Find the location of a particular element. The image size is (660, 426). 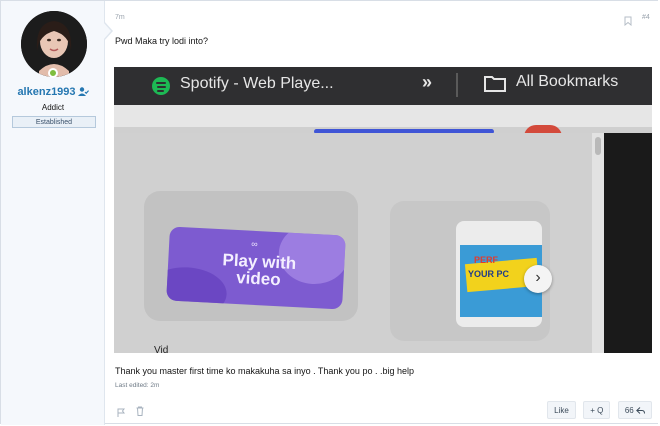

username-link: alkenz1993 is located at coordinates (53, 92).